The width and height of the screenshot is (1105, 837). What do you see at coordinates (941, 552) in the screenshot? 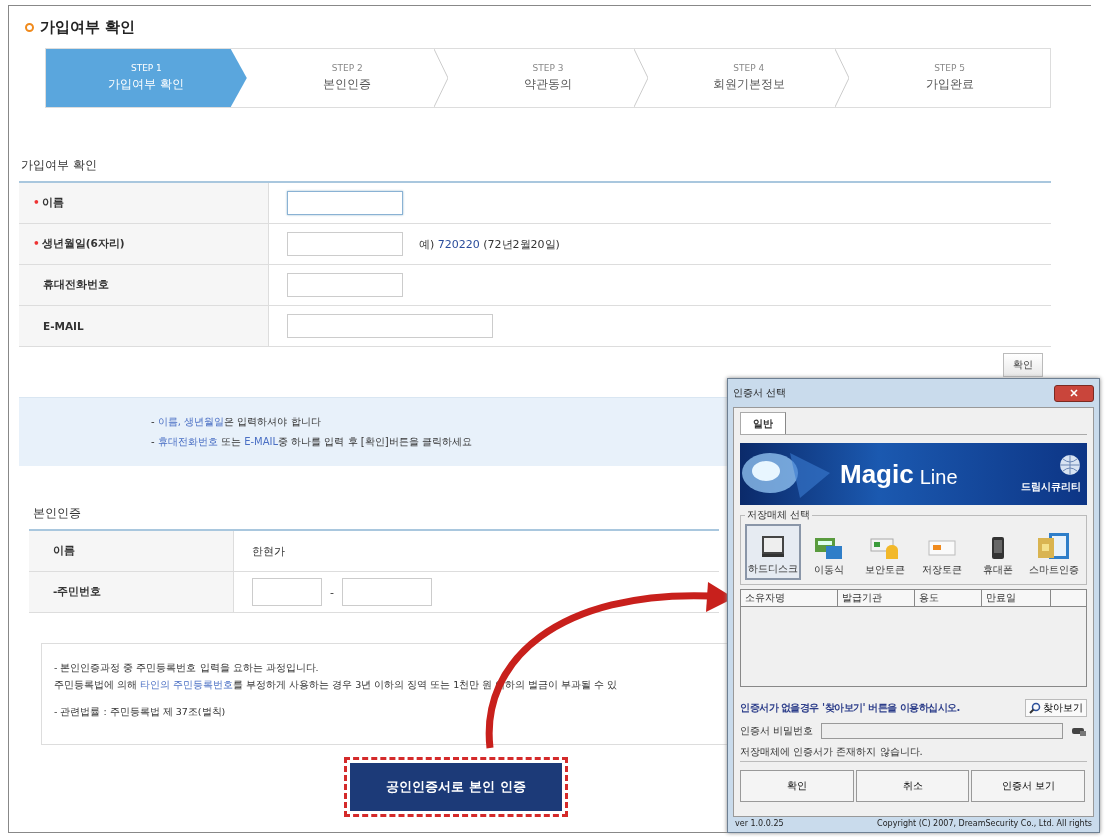
I see `media-option: 저장토큰` at bounding box center [941, 552].